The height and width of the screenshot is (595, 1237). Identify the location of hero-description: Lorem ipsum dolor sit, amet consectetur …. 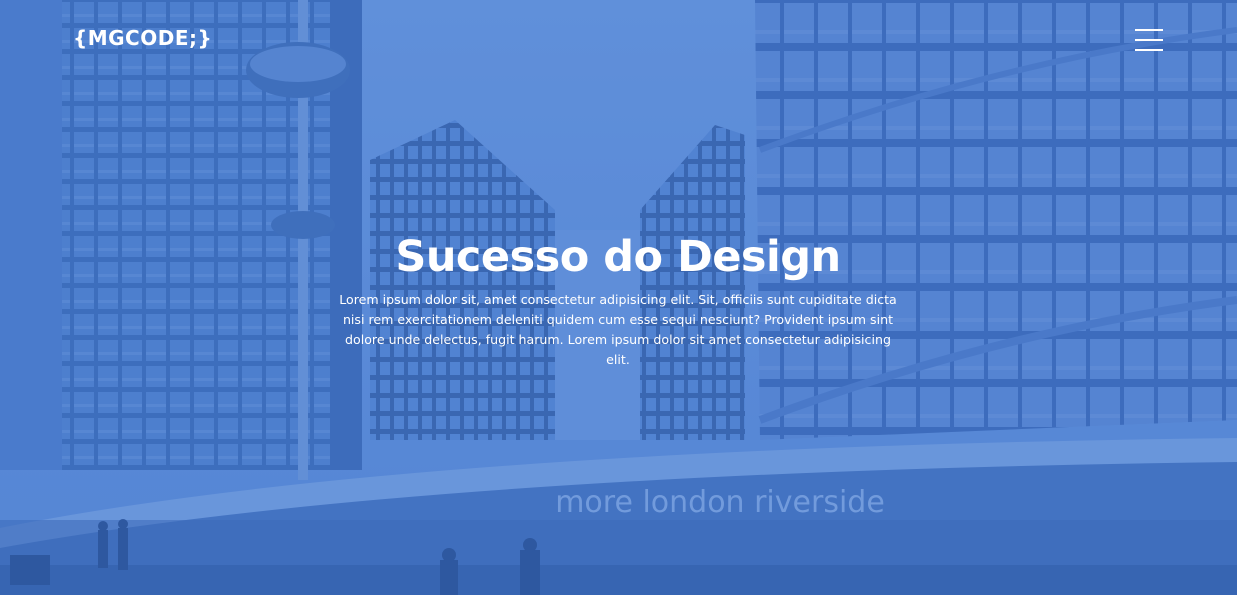
(618, 329).